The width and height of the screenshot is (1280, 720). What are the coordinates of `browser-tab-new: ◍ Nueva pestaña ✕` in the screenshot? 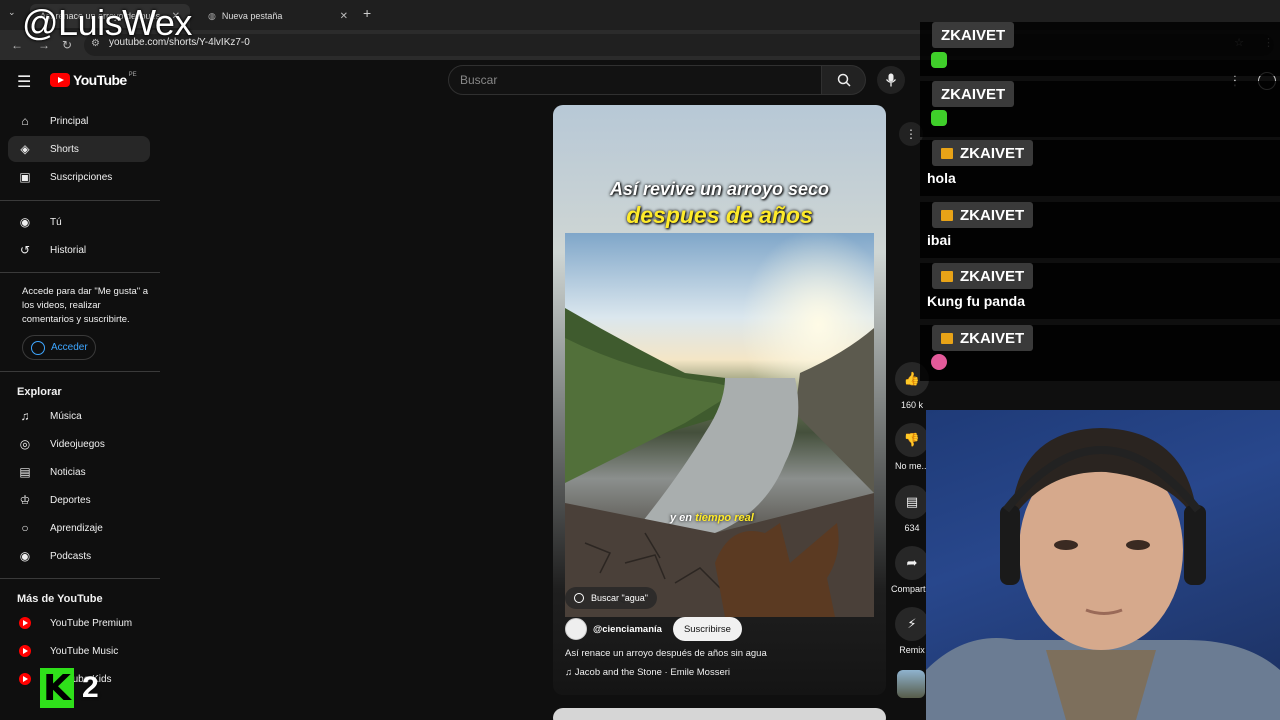 It's located at (278, 16).